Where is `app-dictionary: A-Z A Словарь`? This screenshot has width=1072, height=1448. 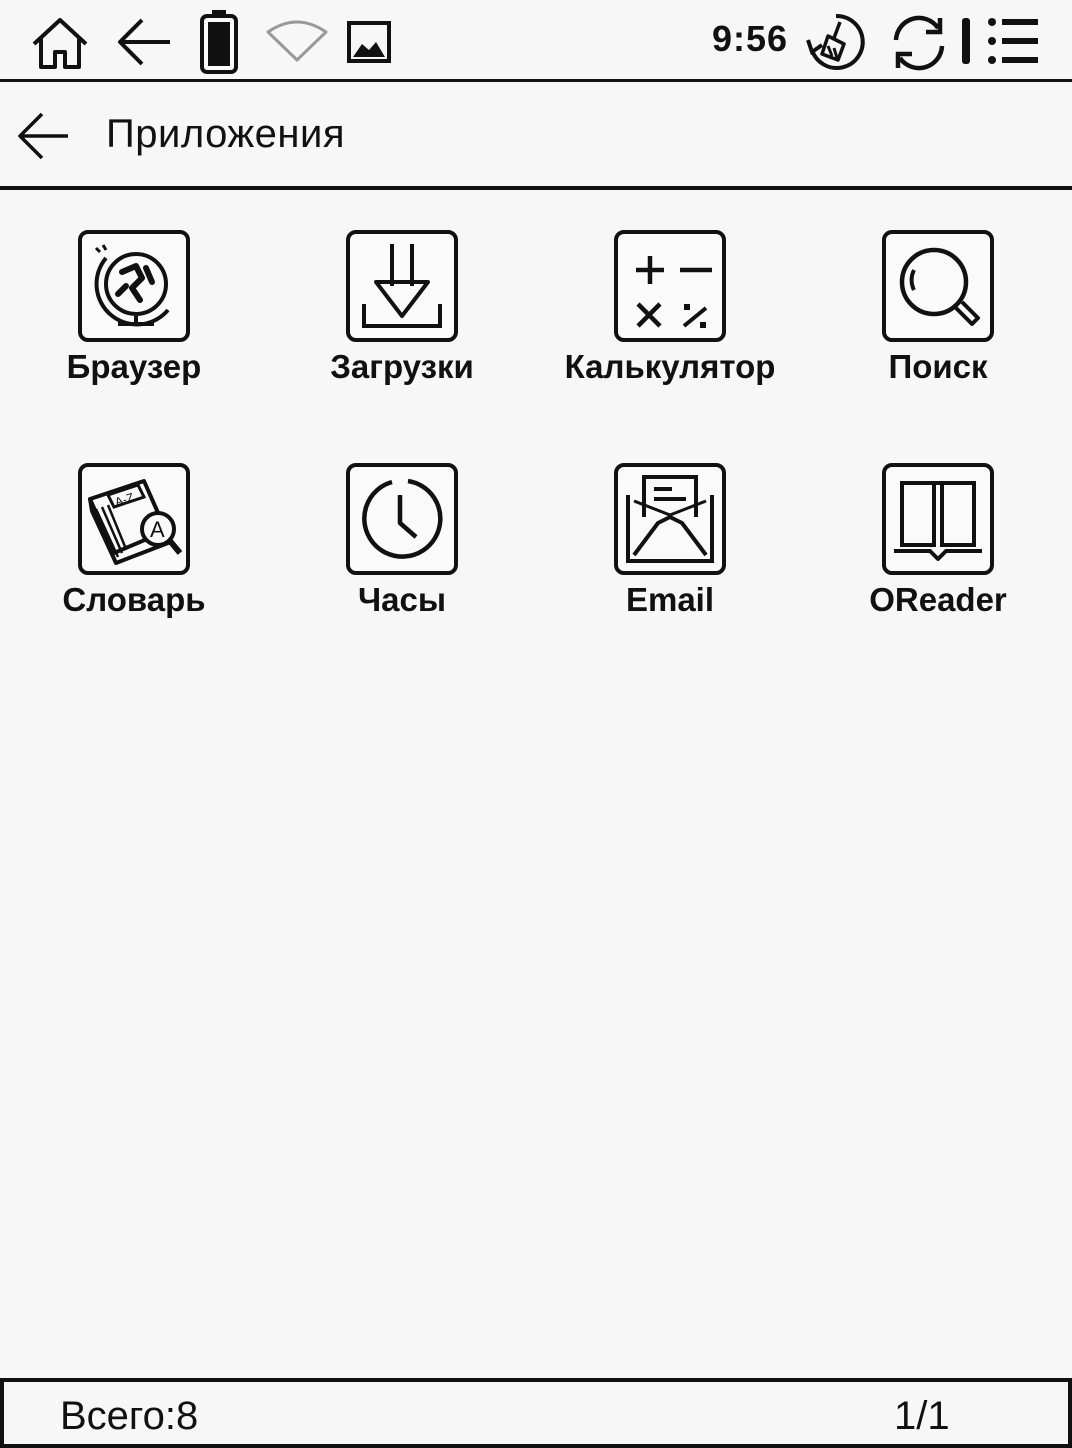 app-dictionary: A-Z A Словарь is located at coordinates (134, 563).